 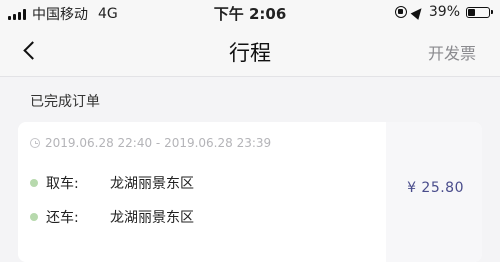 What do you see at coordinates (34, 183) in the screenshot?
I see `pickup-dot-icon` at bounding box center [34, 183].